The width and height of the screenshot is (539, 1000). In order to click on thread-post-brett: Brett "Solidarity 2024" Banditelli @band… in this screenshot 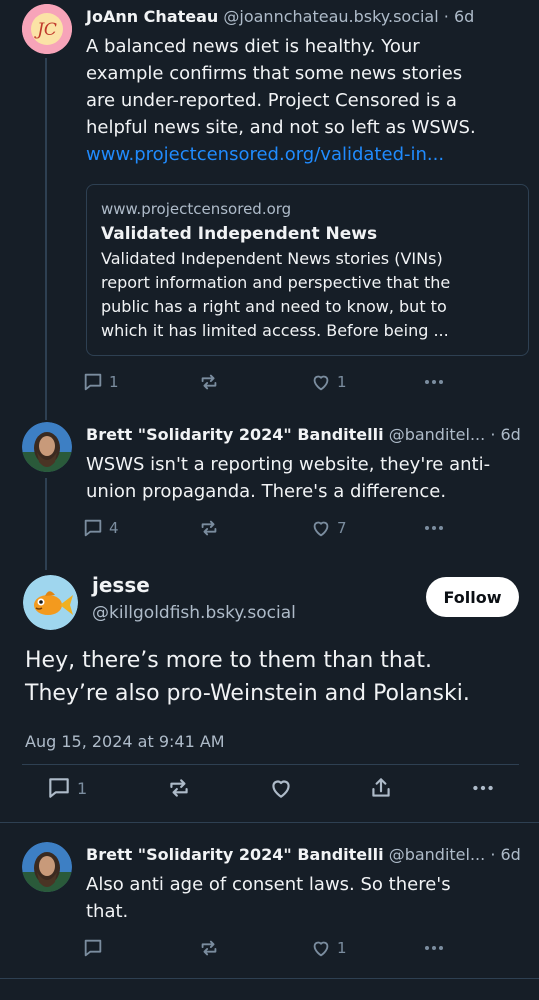, I will do `click(269, 483)`.